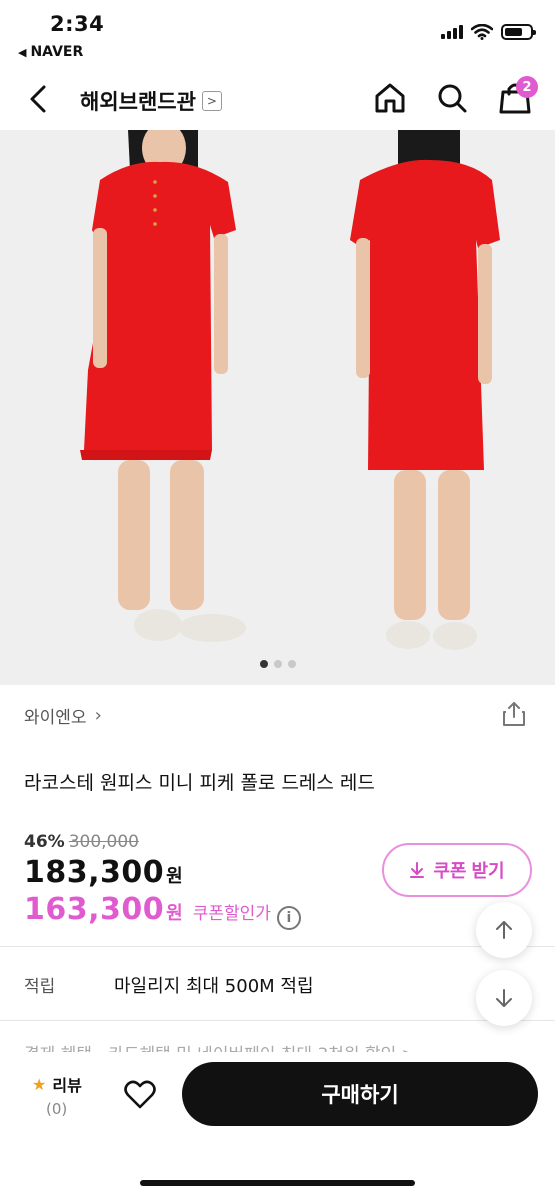  Describe the element at coordinates (39, 99) in the screenshot. I see `back-arrow-icon` at that location.